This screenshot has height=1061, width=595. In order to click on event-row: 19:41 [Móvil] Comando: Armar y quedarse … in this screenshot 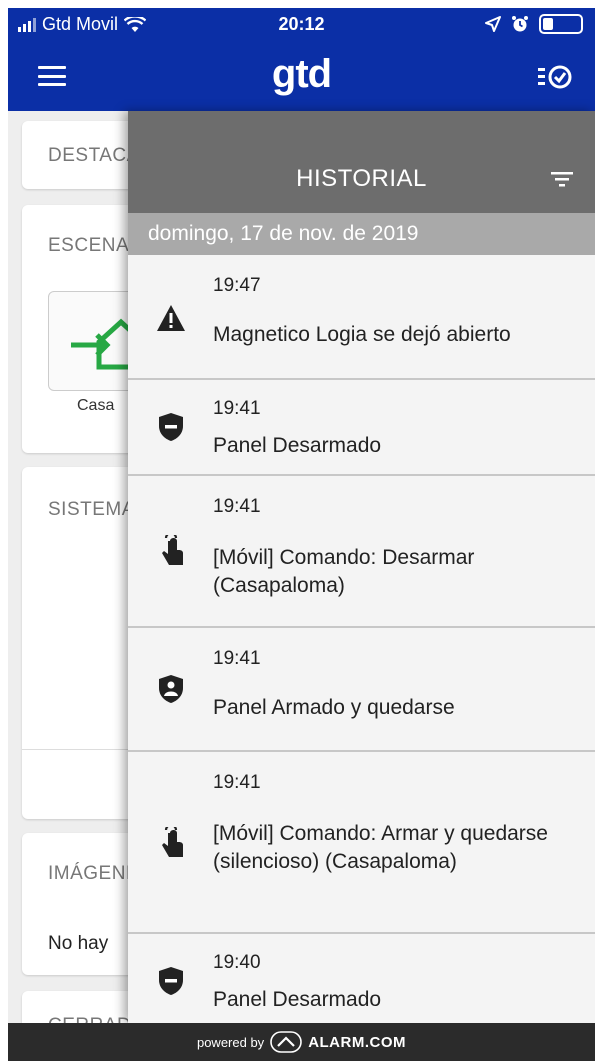, I will do `click(361, 843)`.